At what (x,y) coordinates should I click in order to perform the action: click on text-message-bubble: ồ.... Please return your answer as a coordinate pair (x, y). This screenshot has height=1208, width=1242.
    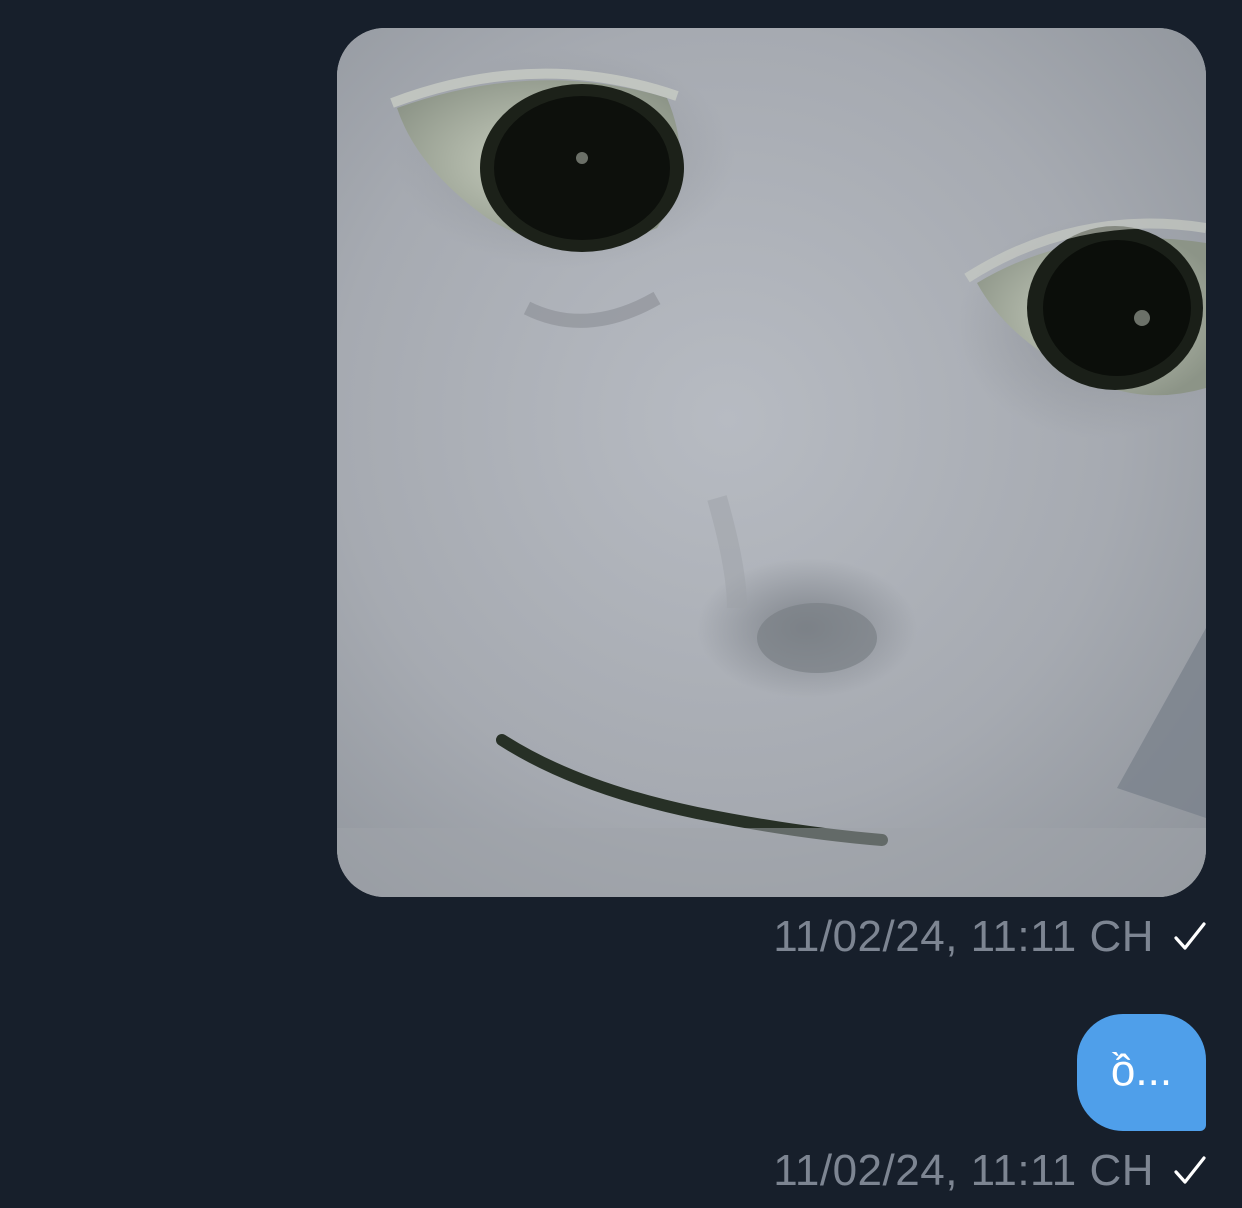
    Looking at the image, I should click on (1141, 1072).